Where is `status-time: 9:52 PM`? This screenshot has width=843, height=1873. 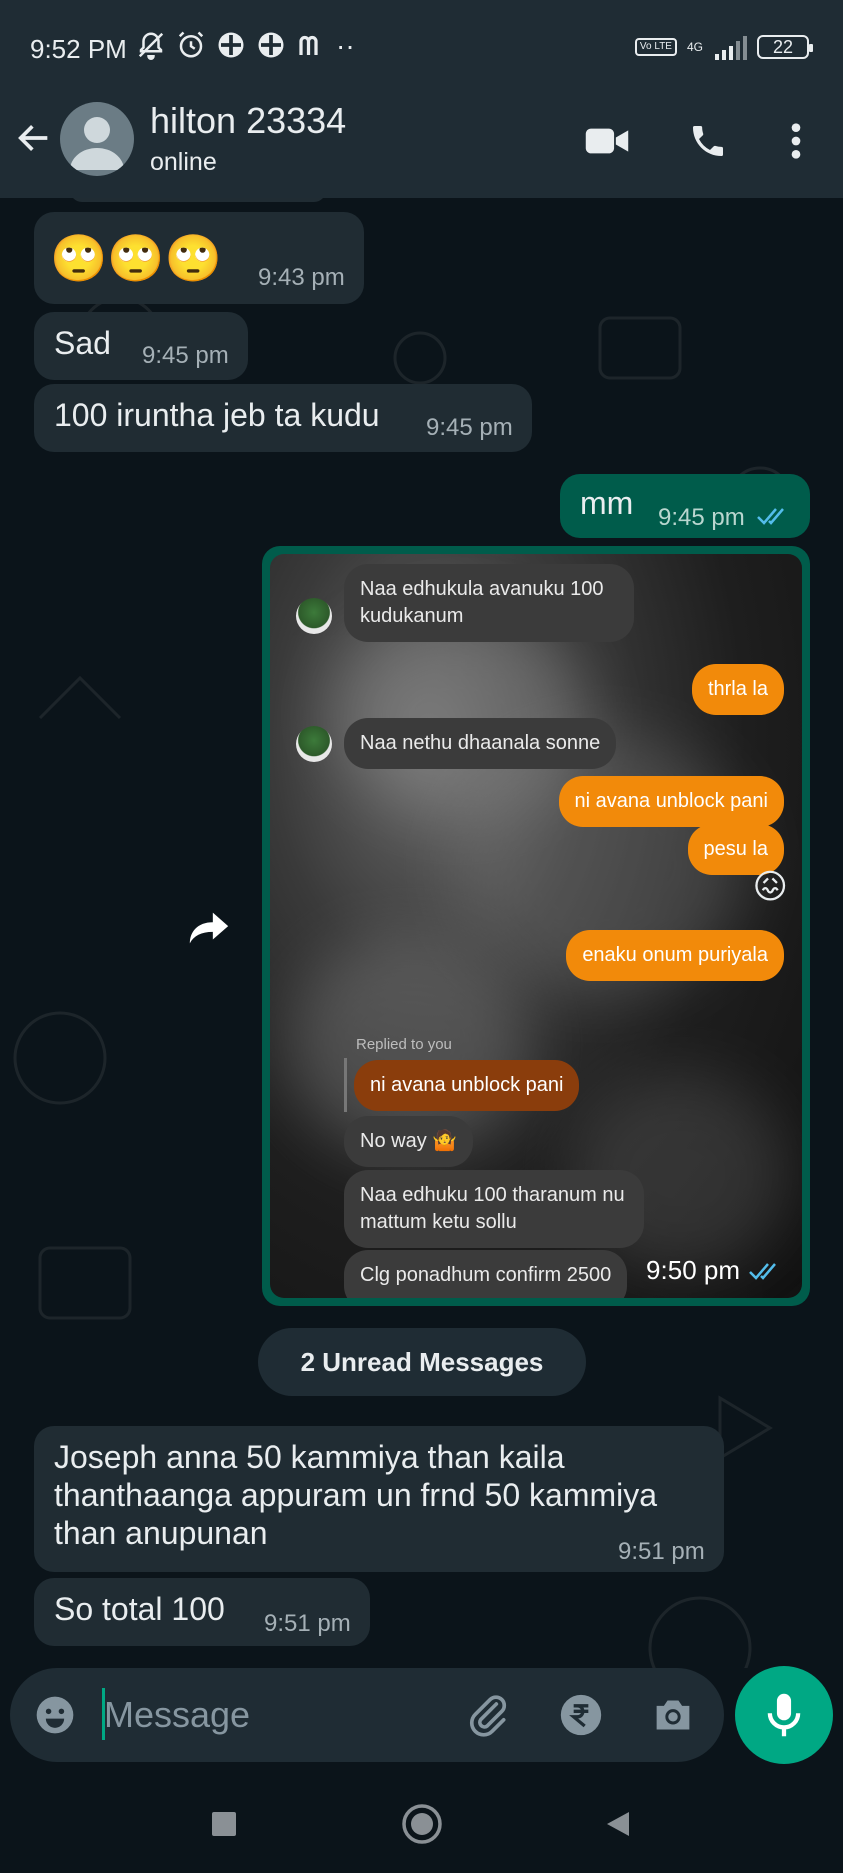
status-time: 9:52 PM is located at coordinates (78, 49).